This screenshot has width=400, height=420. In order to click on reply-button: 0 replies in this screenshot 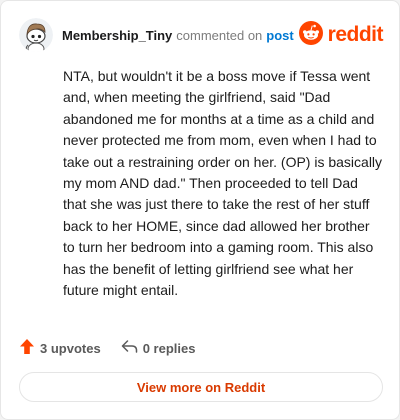, I will do `click(158, 348)`.